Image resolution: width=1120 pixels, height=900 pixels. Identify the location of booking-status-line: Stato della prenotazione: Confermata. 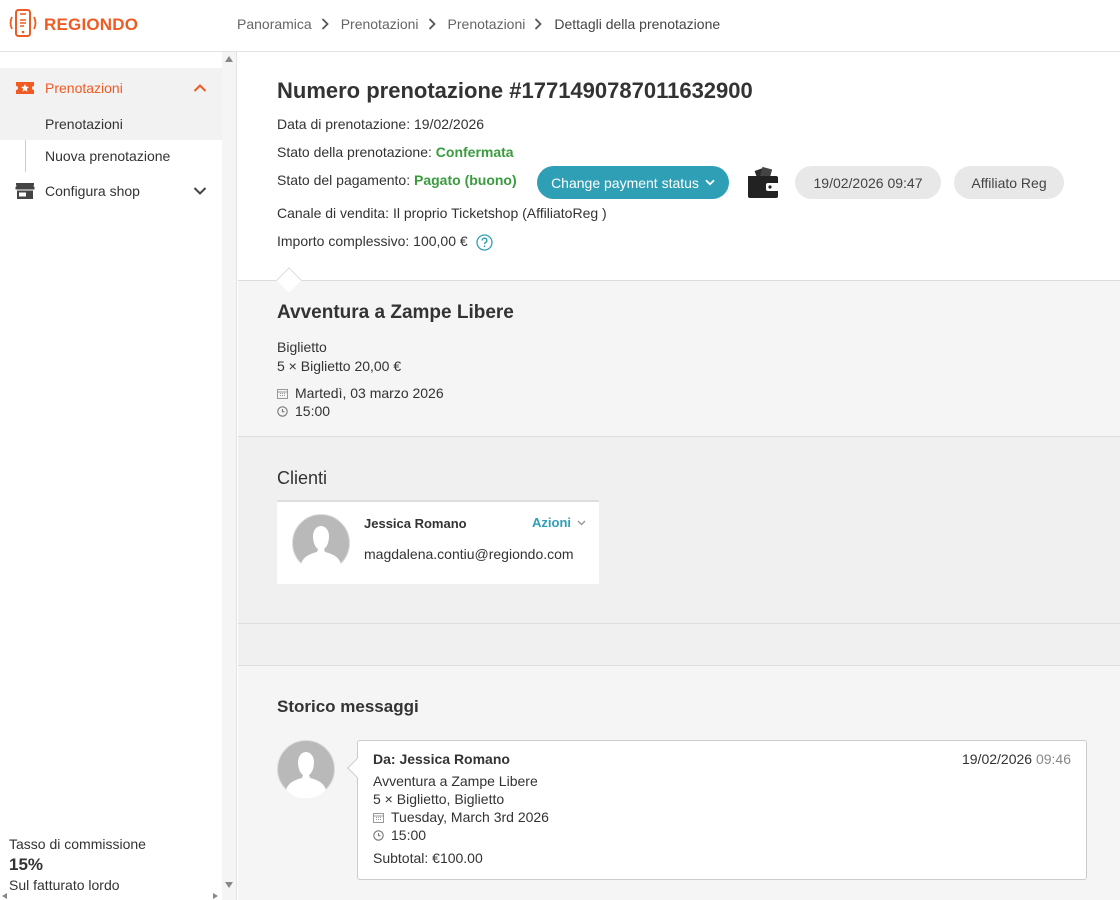
(395, 152).